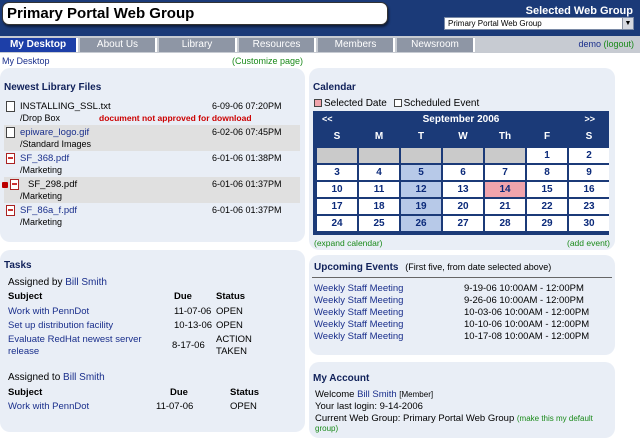 The width and height of the screenshot is (640, 438). Describe the element at coordinates (267, 61) in the screenshot. I see `customize-page-link: (Customize page)` at that location.